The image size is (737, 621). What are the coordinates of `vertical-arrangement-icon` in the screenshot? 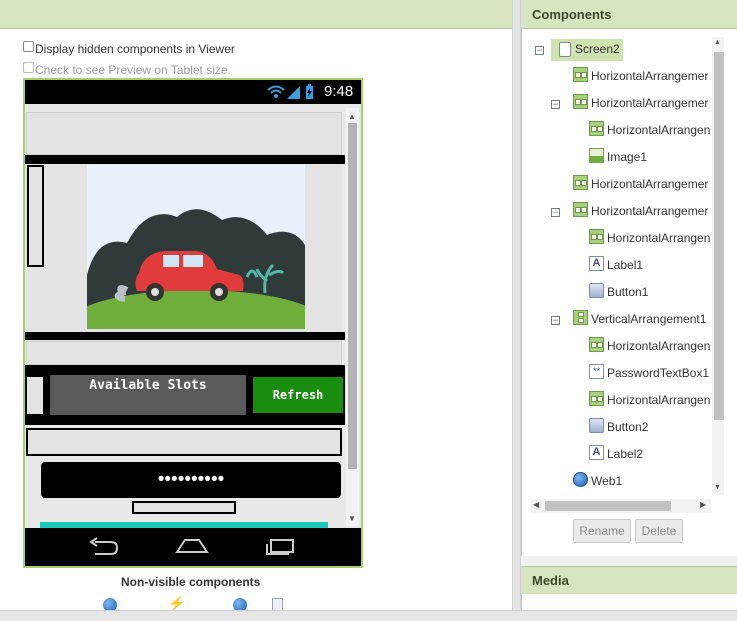 It's located at (580, 317).